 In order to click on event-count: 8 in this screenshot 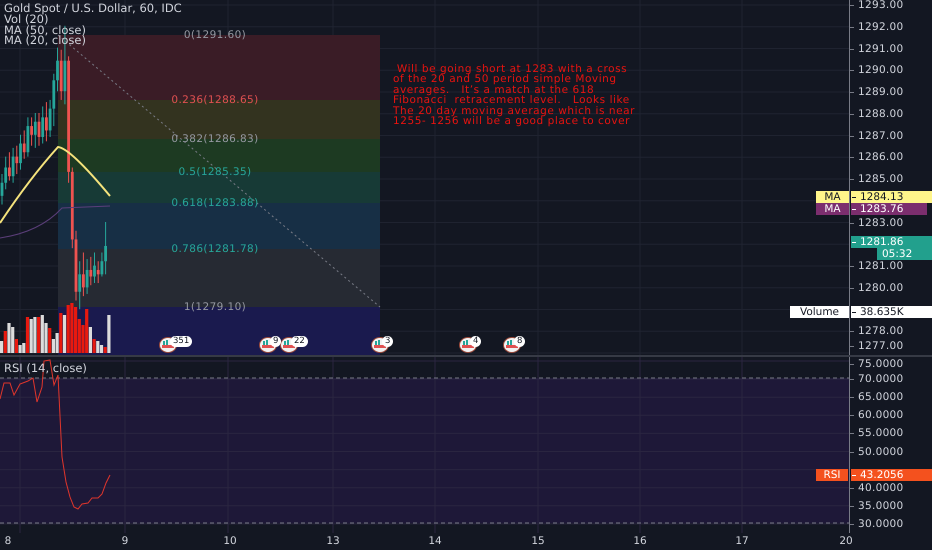, I will do `click(520, 341)`.